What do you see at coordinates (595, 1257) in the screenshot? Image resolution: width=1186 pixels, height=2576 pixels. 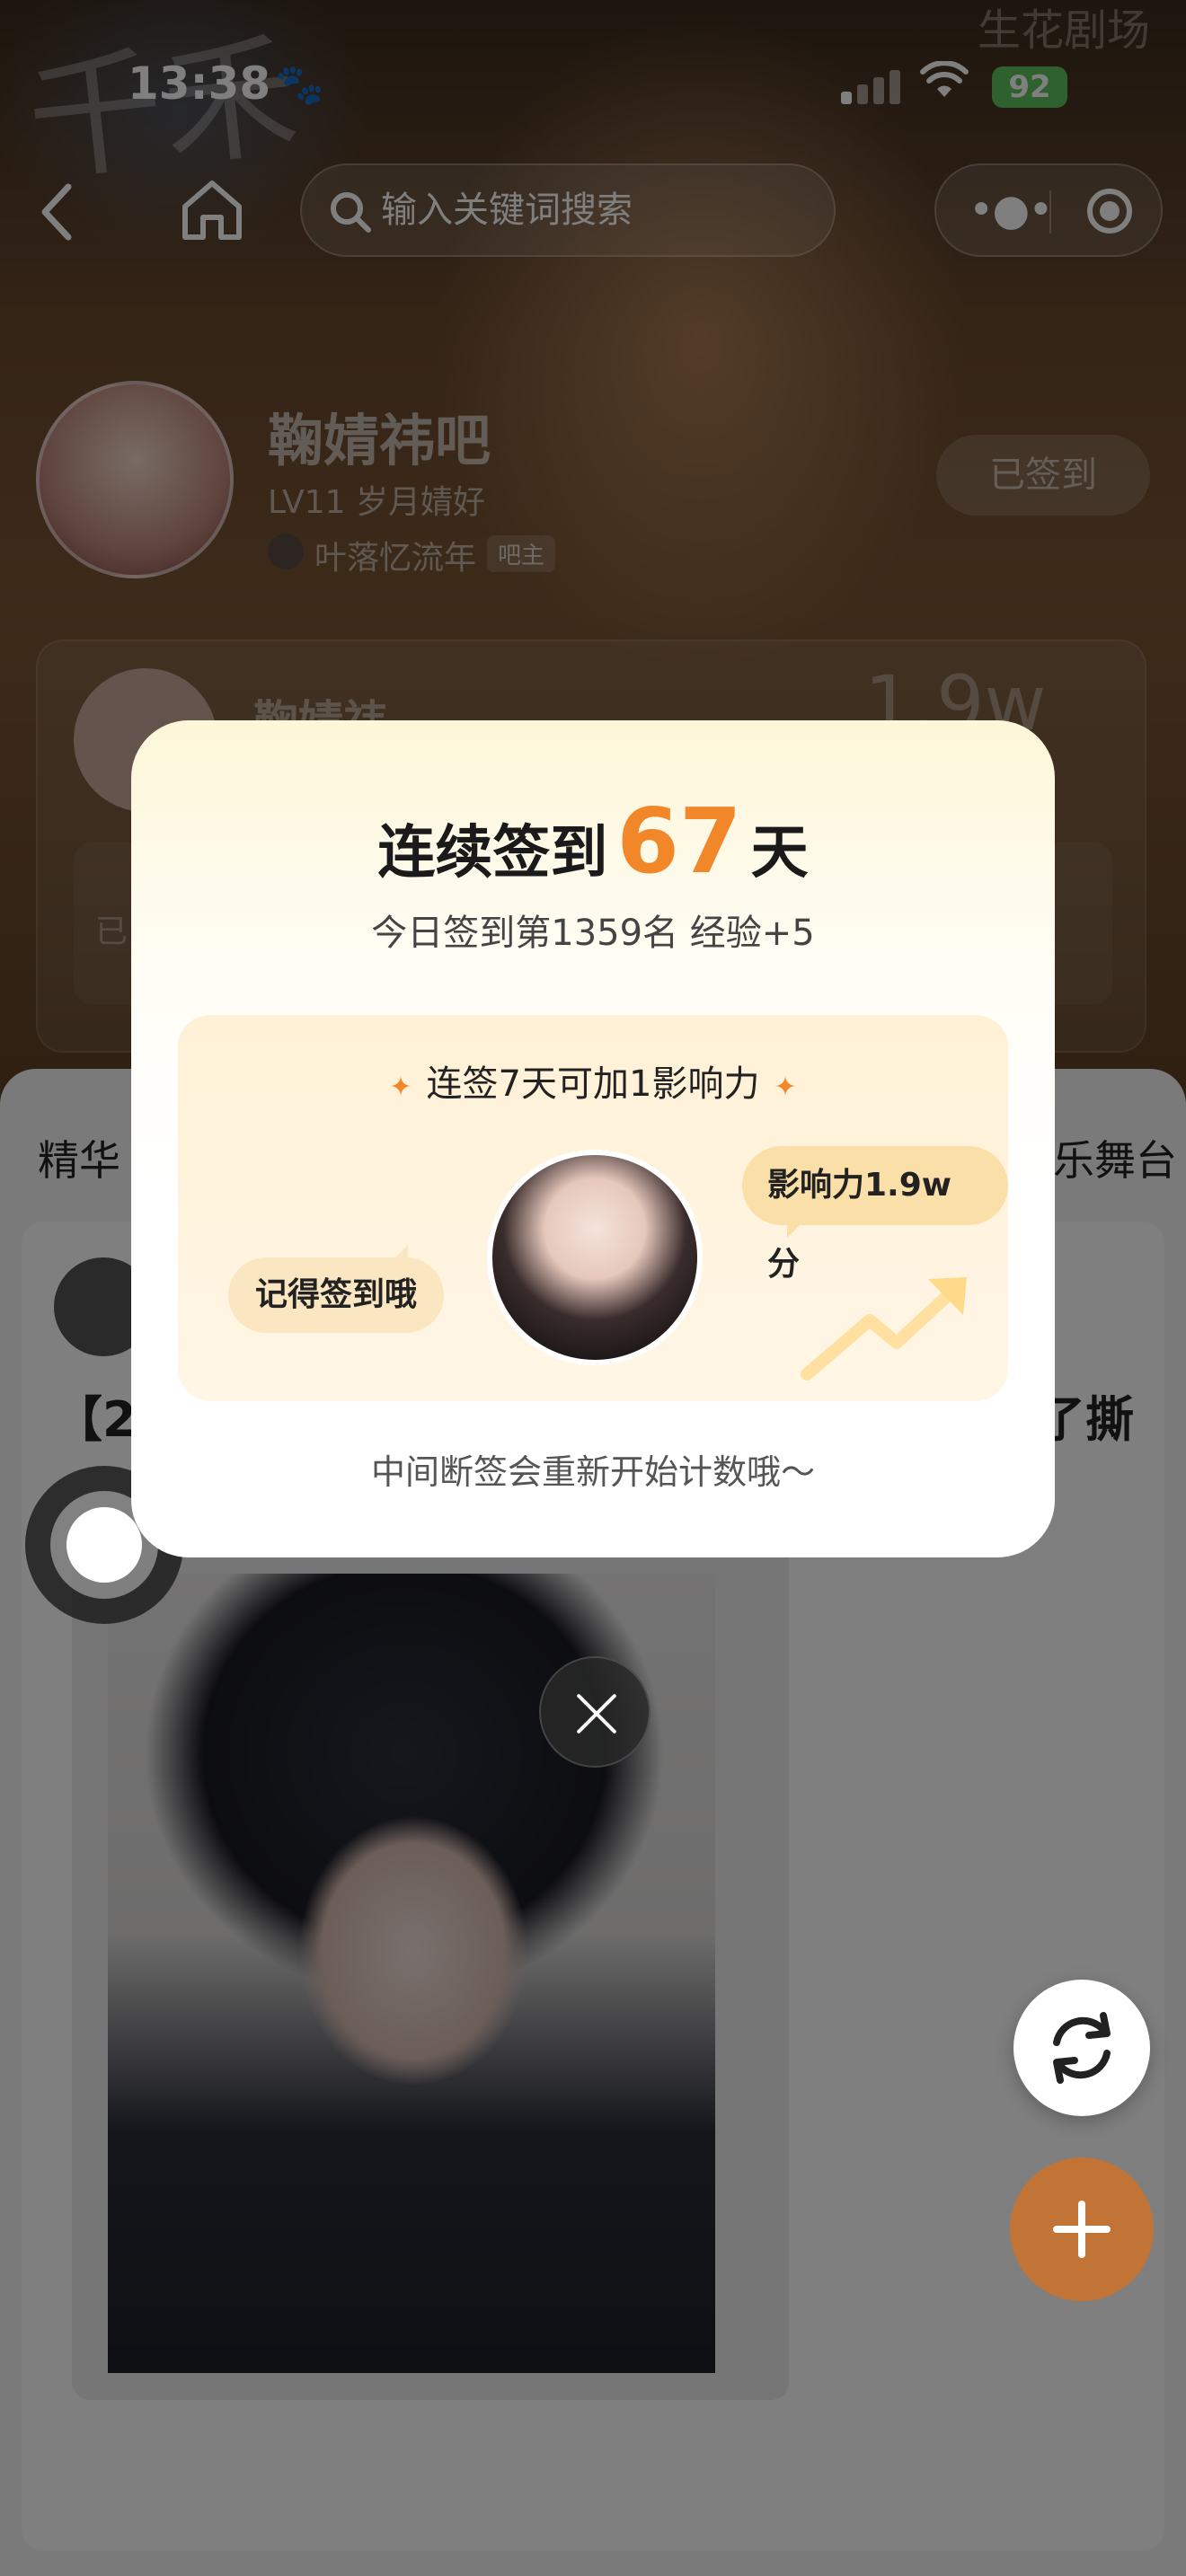 I see `reward-avatar` at bounding box center [595, 1257].